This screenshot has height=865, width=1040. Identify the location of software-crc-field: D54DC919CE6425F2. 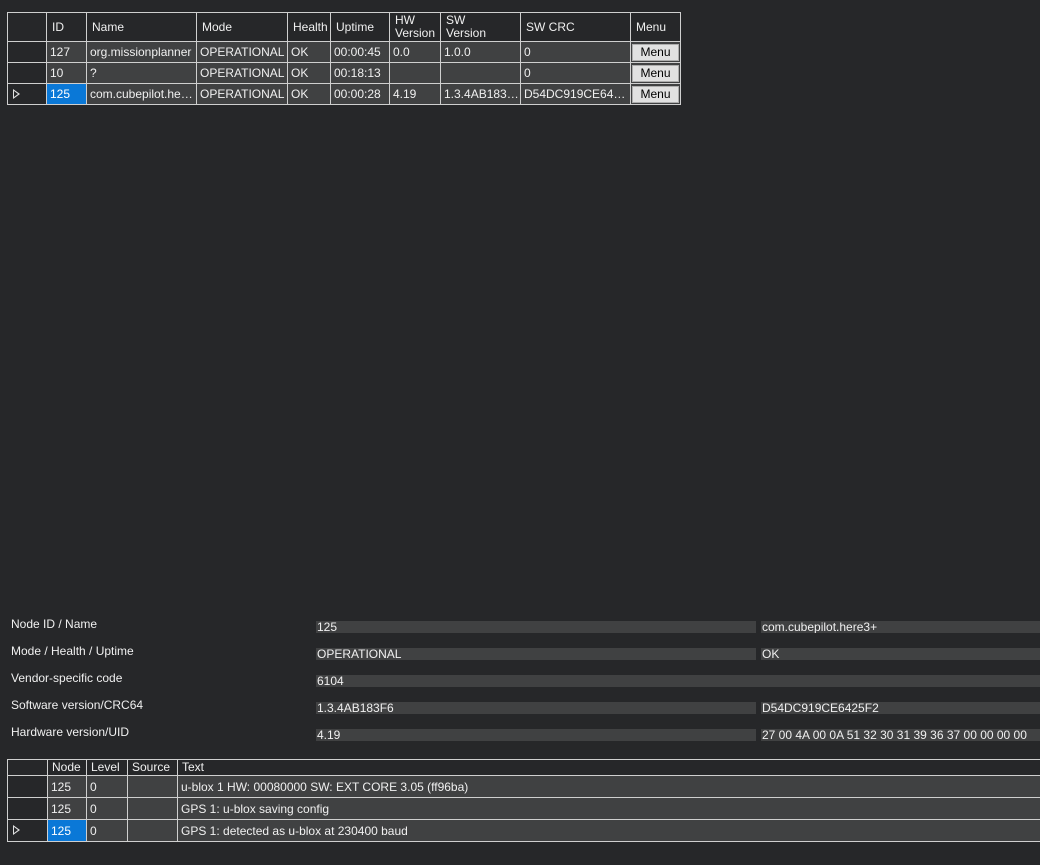
(900, 708).